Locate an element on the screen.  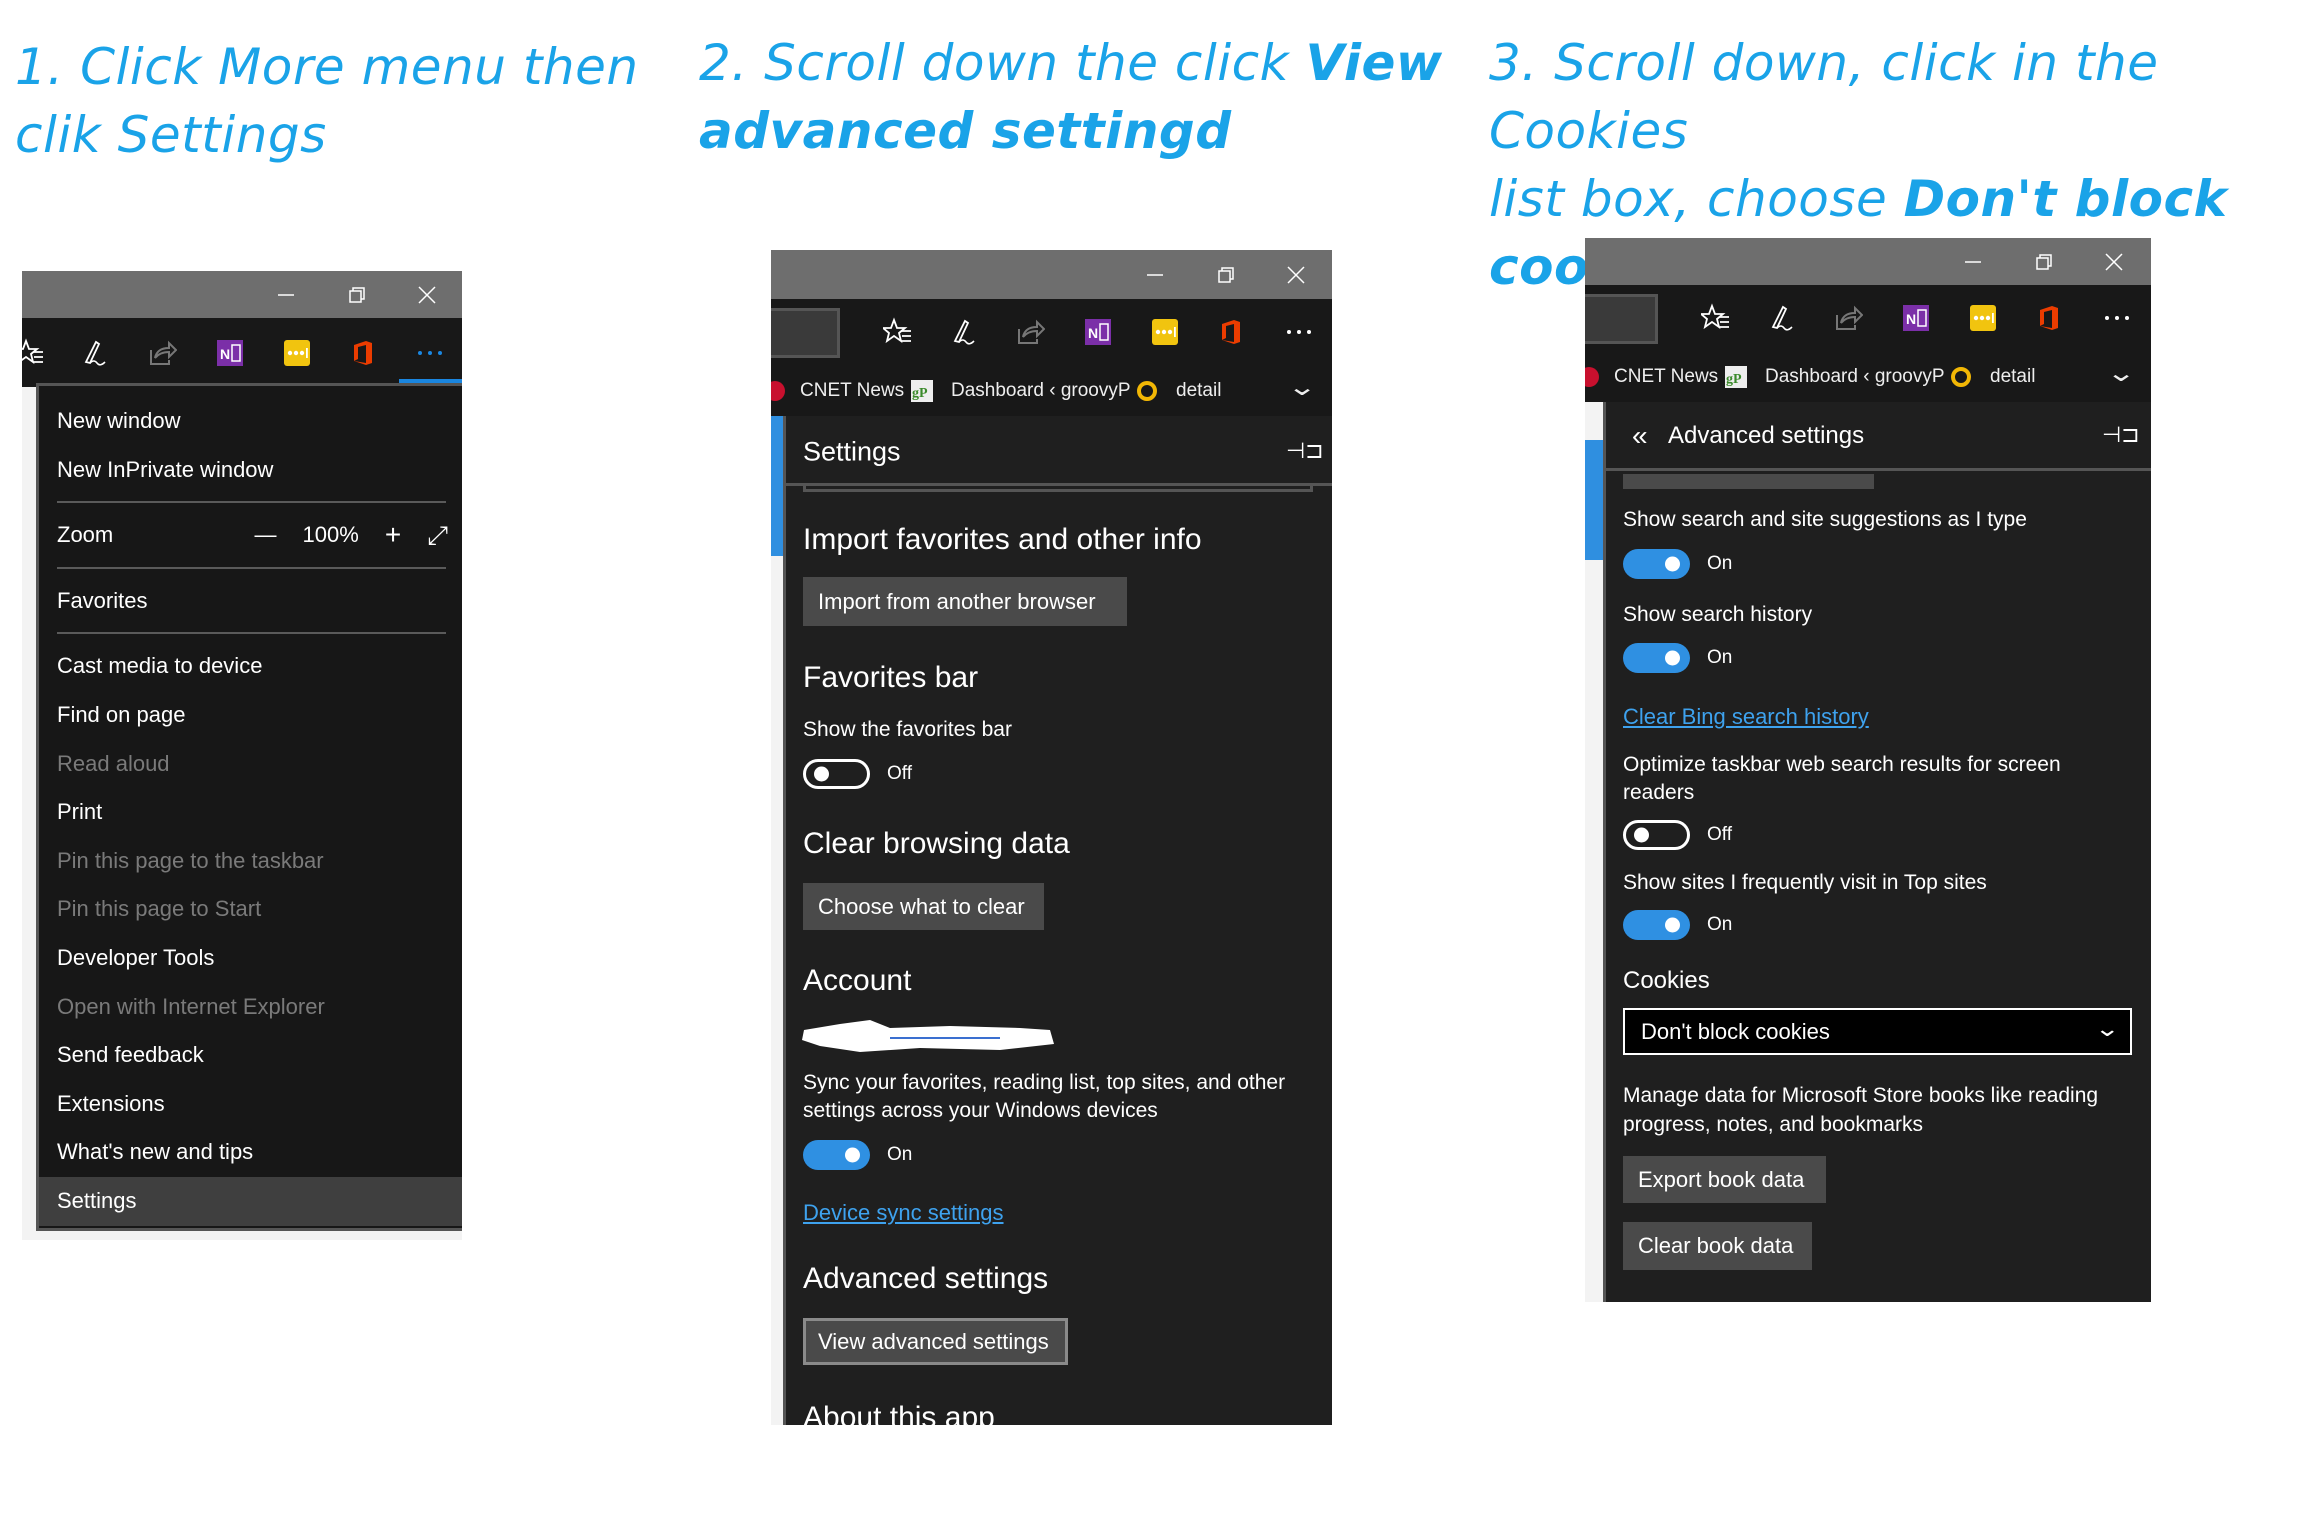
menu-item: Find on page is located at coordinates (250, 715).